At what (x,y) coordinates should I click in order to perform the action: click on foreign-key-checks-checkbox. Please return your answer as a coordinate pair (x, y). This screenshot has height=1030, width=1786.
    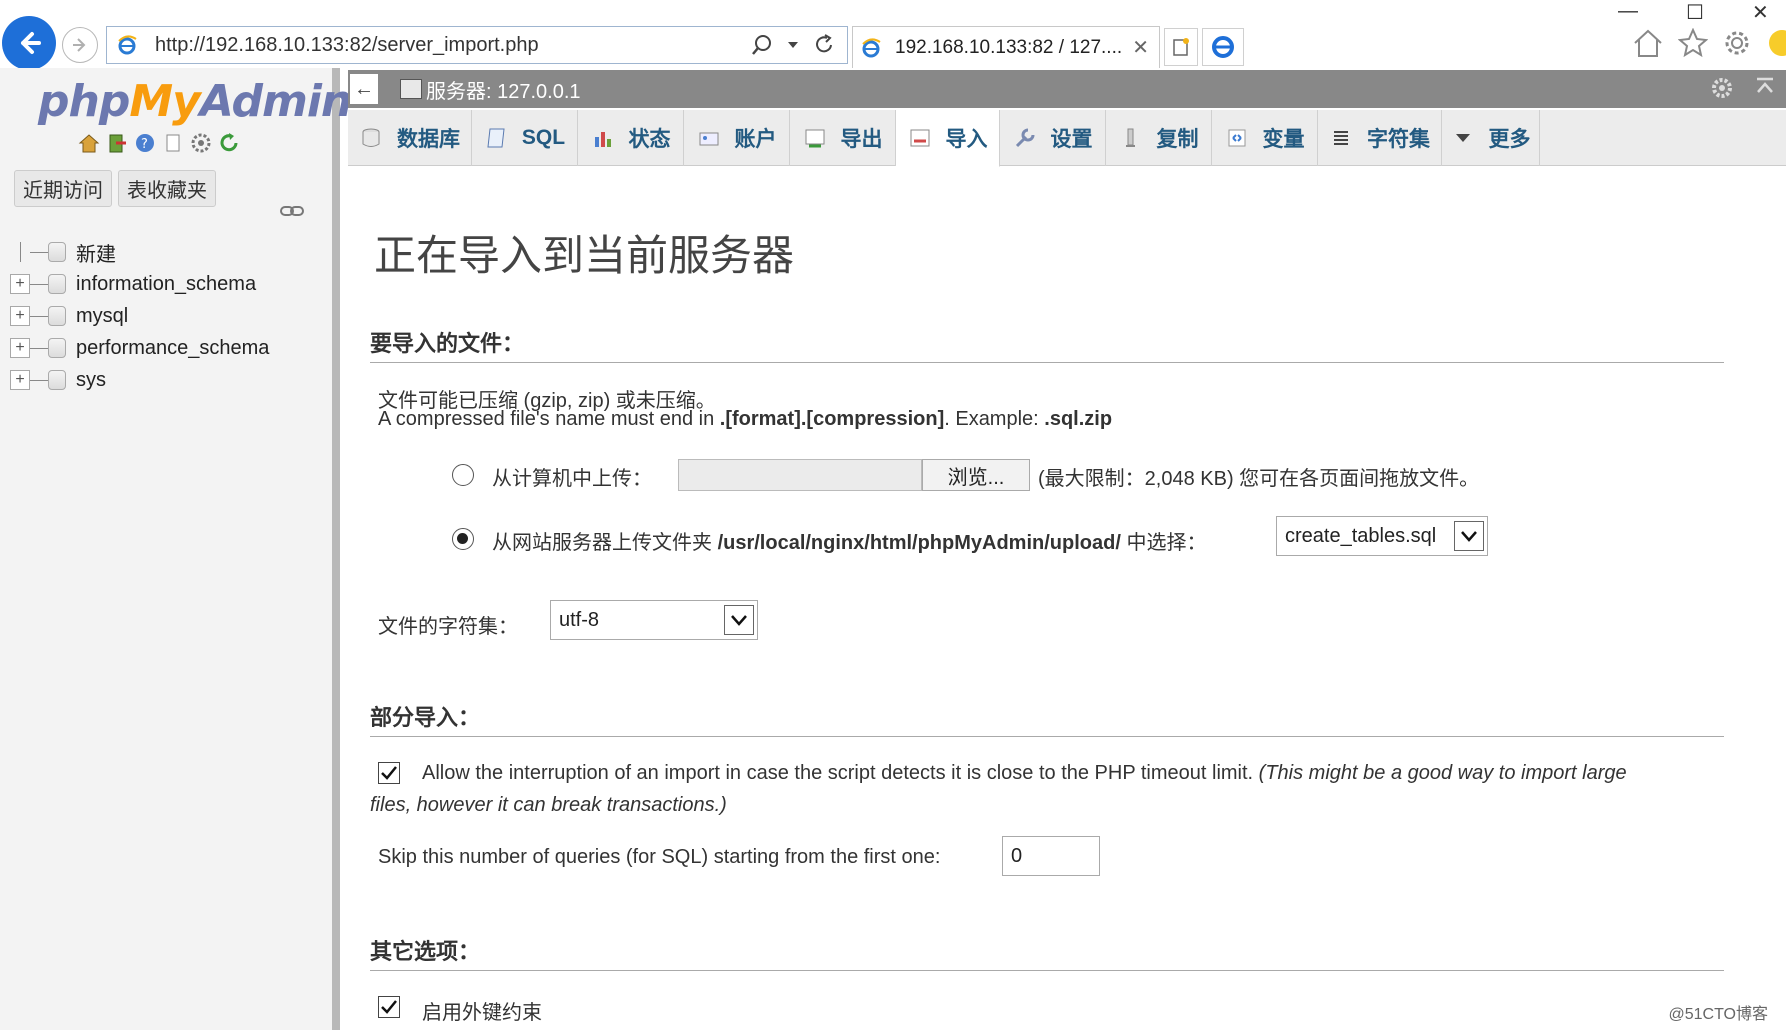
    Looking at the image, I should click on (389, 1007).